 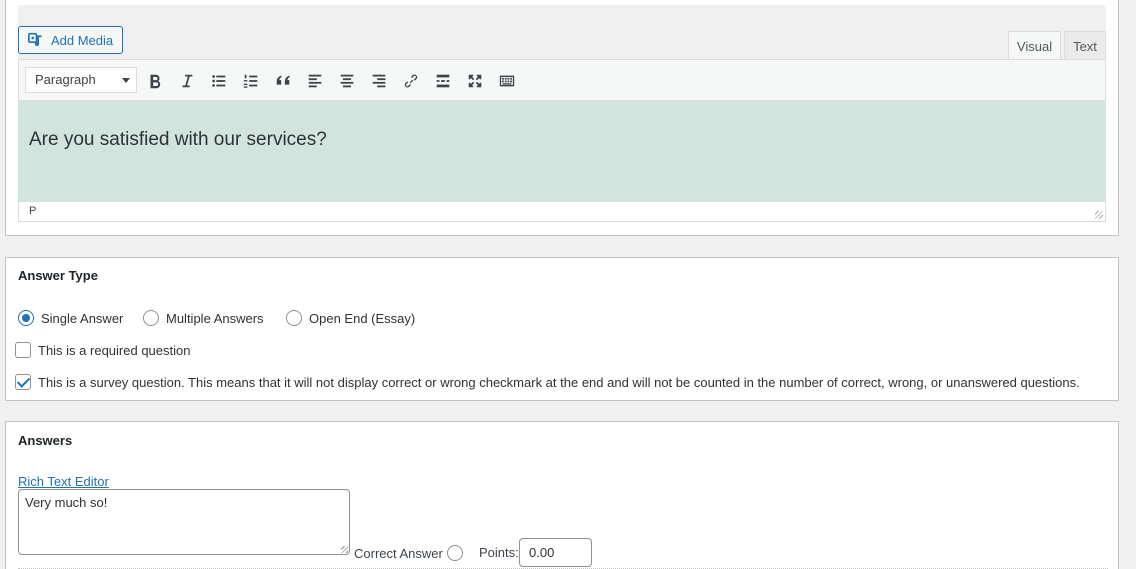 I want to click on required-question-label: This is a required question, so click(x=114, y=350).